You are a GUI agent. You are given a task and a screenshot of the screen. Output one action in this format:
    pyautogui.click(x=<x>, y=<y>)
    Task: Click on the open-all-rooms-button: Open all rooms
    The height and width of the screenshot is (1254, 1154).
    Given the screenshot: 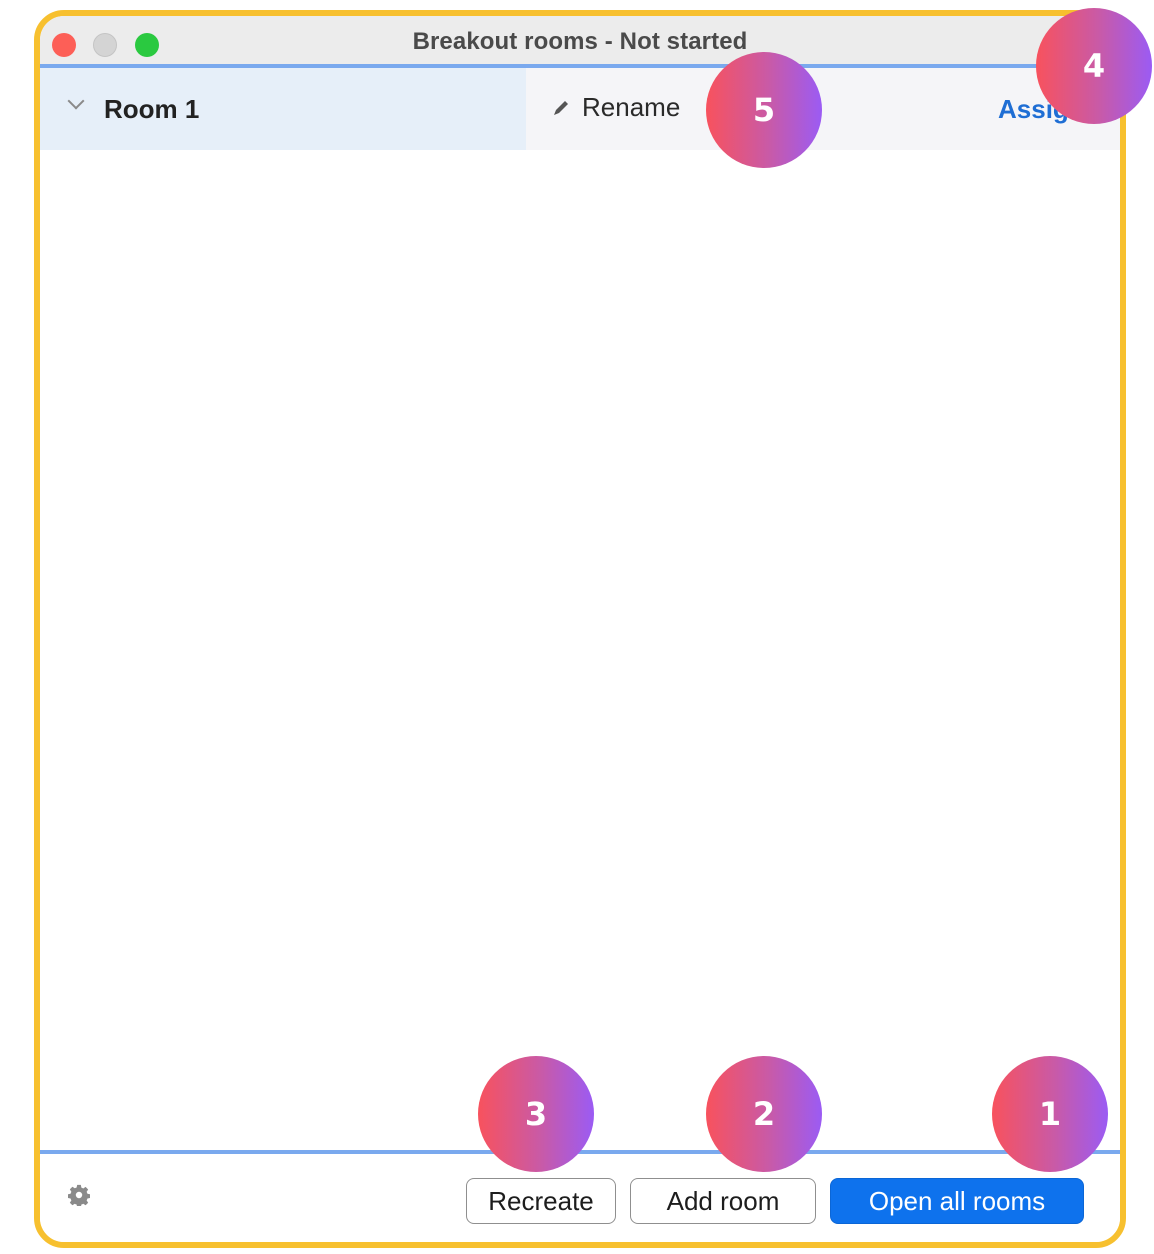 What is the action you would take?
    pyautogui.click(x=957, y=1201)
    